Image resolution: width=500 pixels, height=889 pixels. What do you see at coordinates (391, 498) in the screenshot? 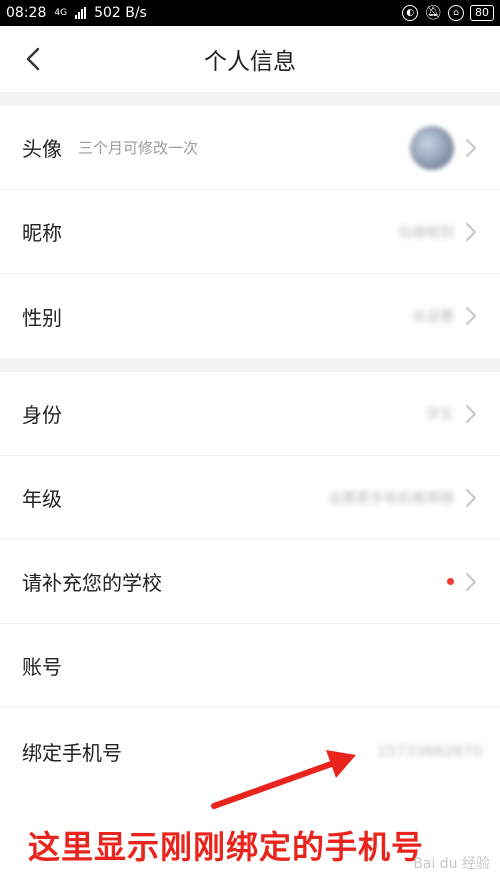
I see `grade-value: 设置更多有机推荐精` at bounding box center [391, 498].